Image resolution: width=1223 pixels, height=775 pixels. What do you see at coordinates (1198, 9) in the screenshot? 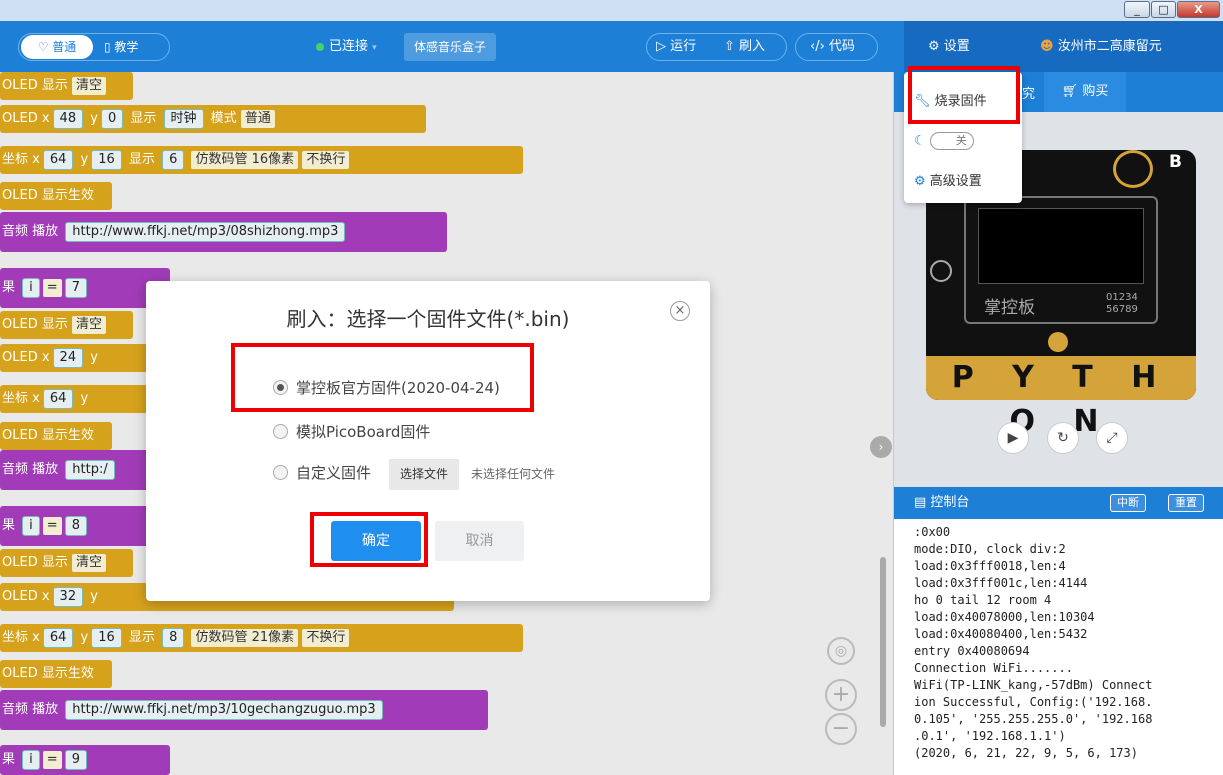
I see `close-window-button: X` at bounding box center [1198, 9].